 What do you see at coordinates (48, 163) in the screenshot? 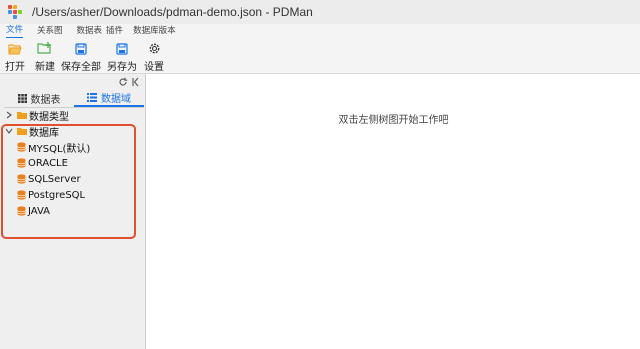
I see `tree-item-oracle-label: ORACLE` at bounding box center [48, 163].